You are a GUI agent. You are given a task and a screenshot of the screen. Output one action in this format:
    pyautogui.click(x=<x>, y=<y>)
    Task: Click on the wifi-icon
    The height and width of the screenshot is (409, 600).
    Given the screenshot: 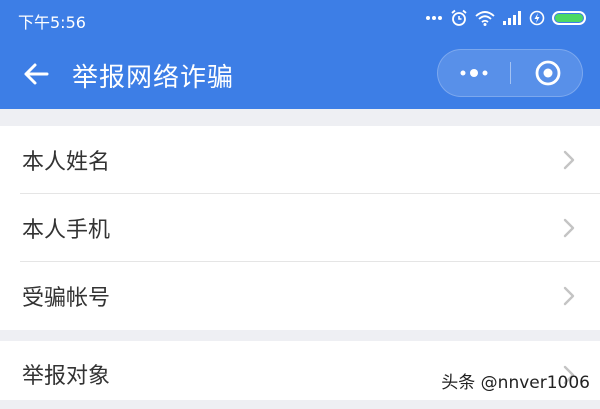 What is the action you would take?
    pyautogui.click(x=485, y=18)
    